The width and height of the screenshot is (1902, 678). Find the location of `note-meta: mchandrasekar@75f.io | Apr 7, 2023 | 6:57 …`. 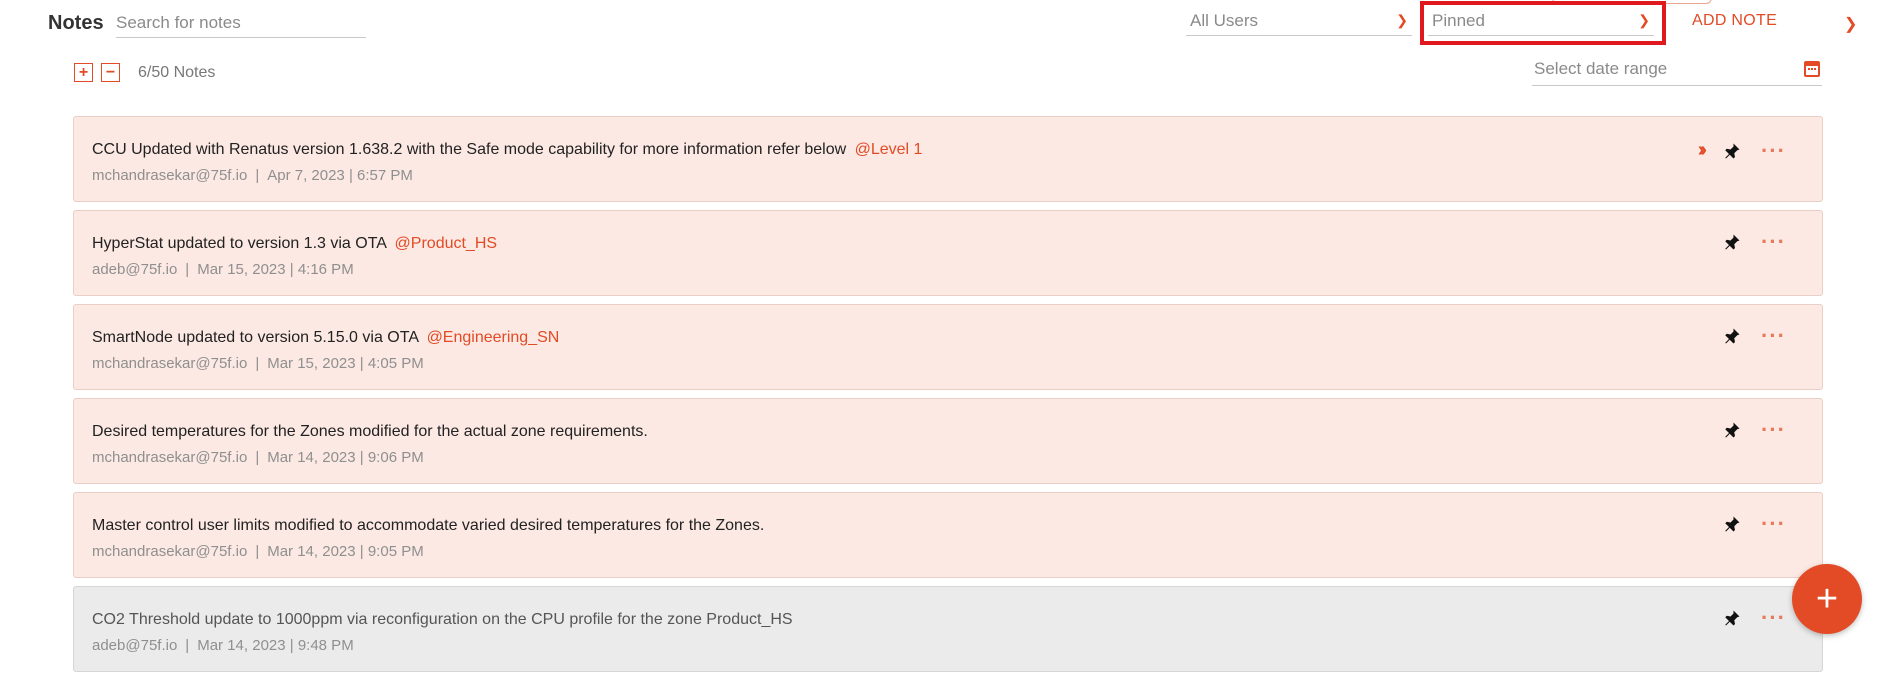

note-meta: mchandrasekar@75f.io | Apr 7, 2023 | 6:57 … is located at coordinates (252, 175).